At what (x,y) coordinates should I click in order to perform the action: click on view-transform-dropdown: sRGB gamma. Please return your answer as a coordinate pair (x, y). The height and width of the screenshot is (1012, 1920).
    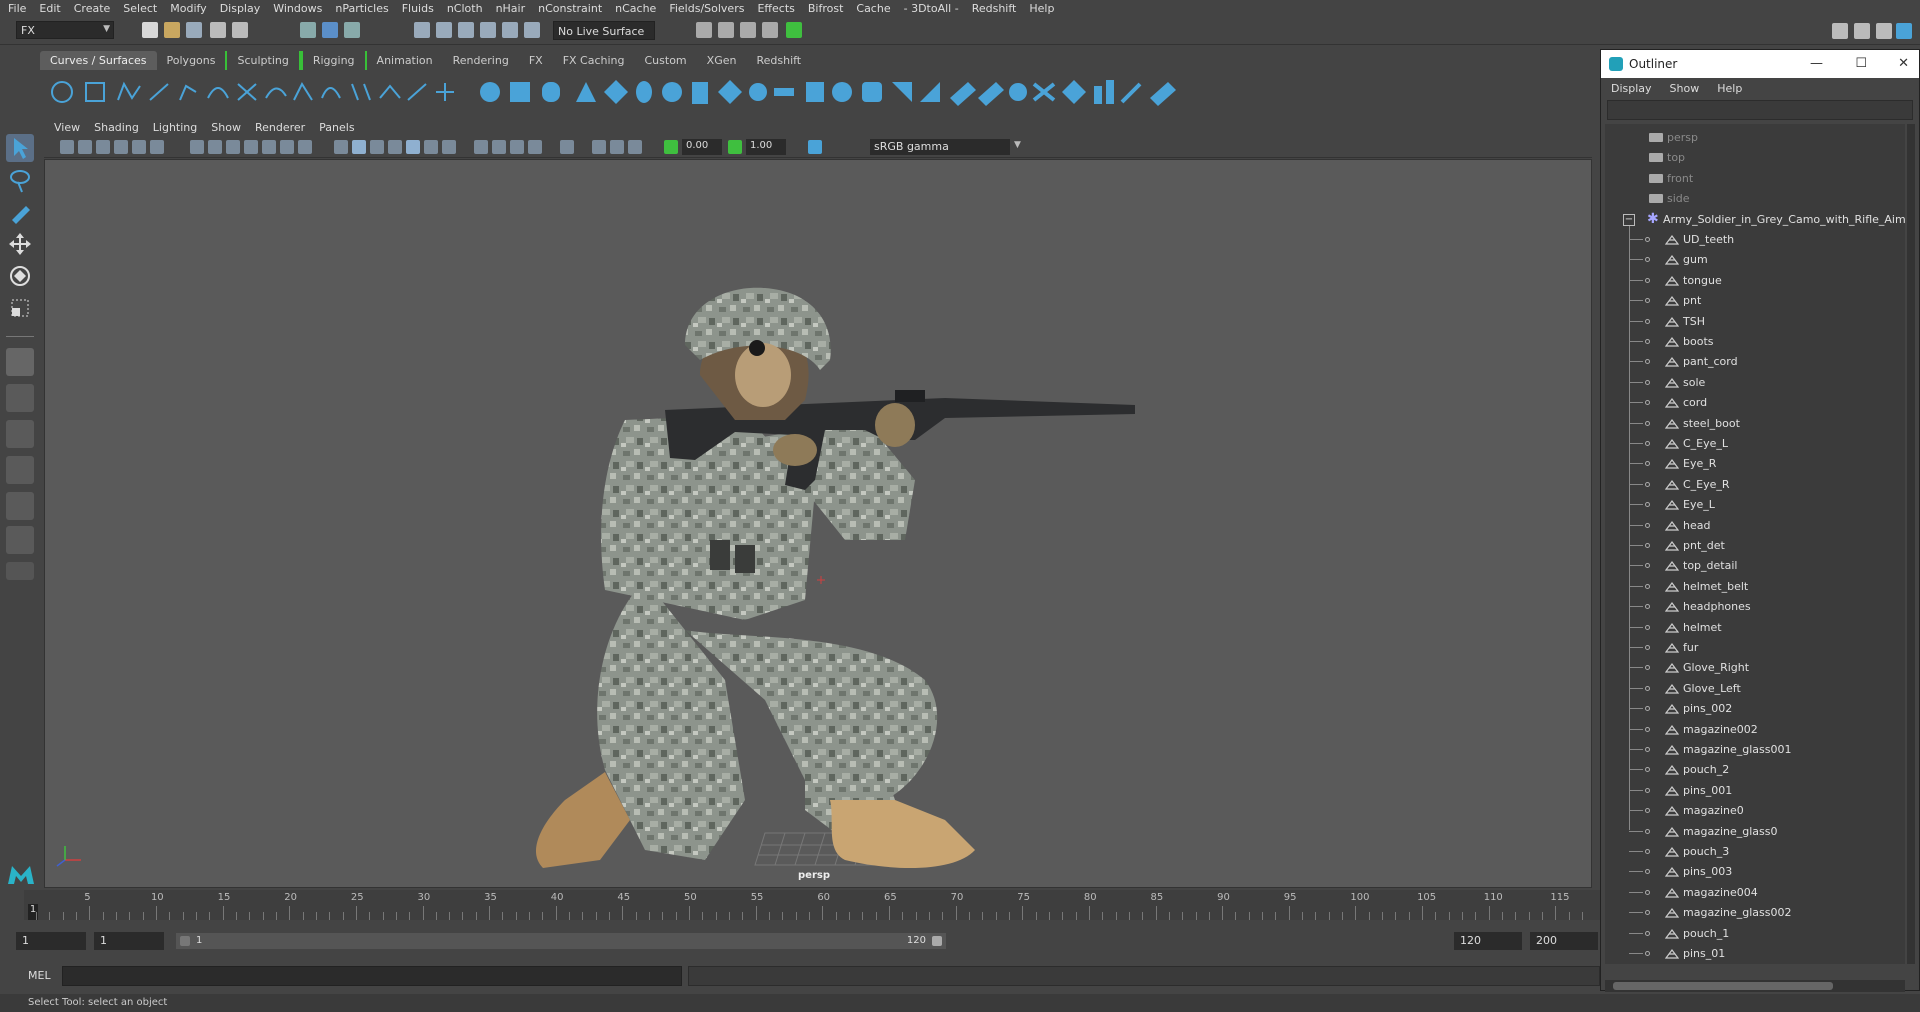
    Looking at the image, I should click on (940, 147).